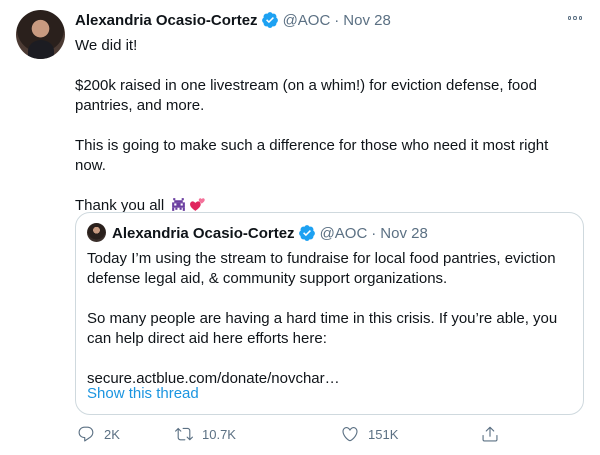 The image size is (600, 455). What do you see at coordinates (184, 434) in the screenshot?
I see `retweet-icon` at bounding box center [184, 434].